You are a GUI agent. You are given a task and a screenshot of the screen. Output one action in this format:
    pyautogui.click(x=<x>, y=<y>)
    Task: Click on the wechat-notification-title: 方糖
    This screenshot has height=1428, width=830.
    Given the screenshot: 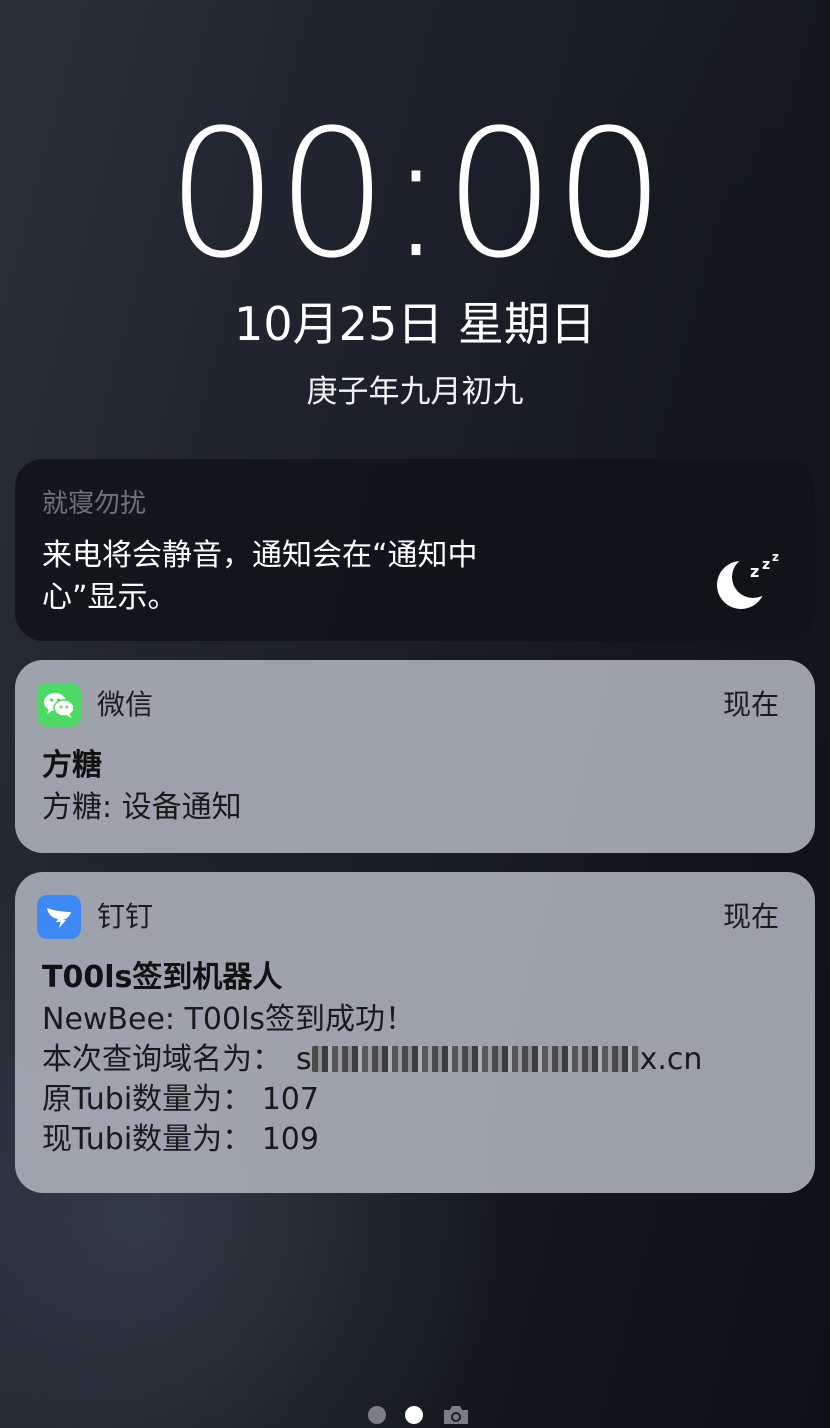 What is the action you would take?
    pyautogui.click(x=72, y=765)
    